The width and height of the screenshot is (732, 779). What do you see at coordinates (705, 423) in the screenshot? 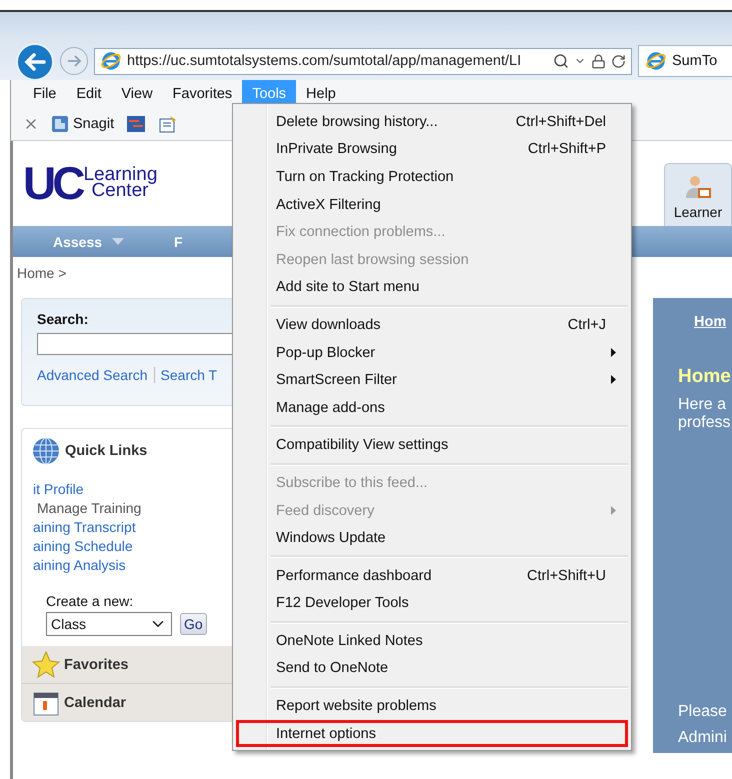
I see `panel-text: profess` at bounding box center [705, 423].